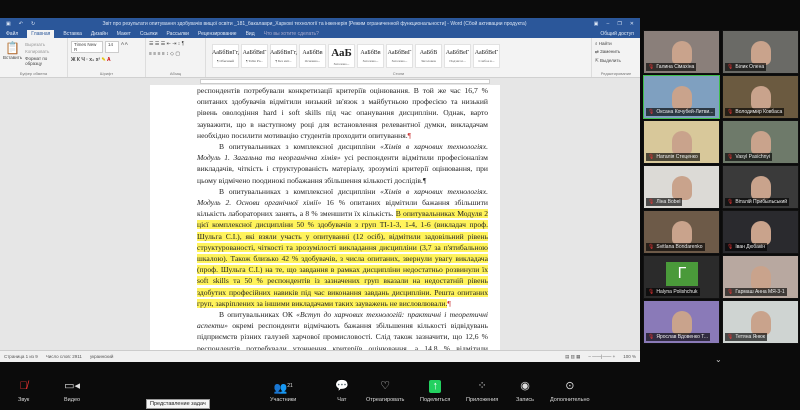 The height and width of the screenshot is (410, 800). What do you see at coordinates (632, 24) in the screenshot?
I see `close-icon: ✕` at bounding box center [632, 24].